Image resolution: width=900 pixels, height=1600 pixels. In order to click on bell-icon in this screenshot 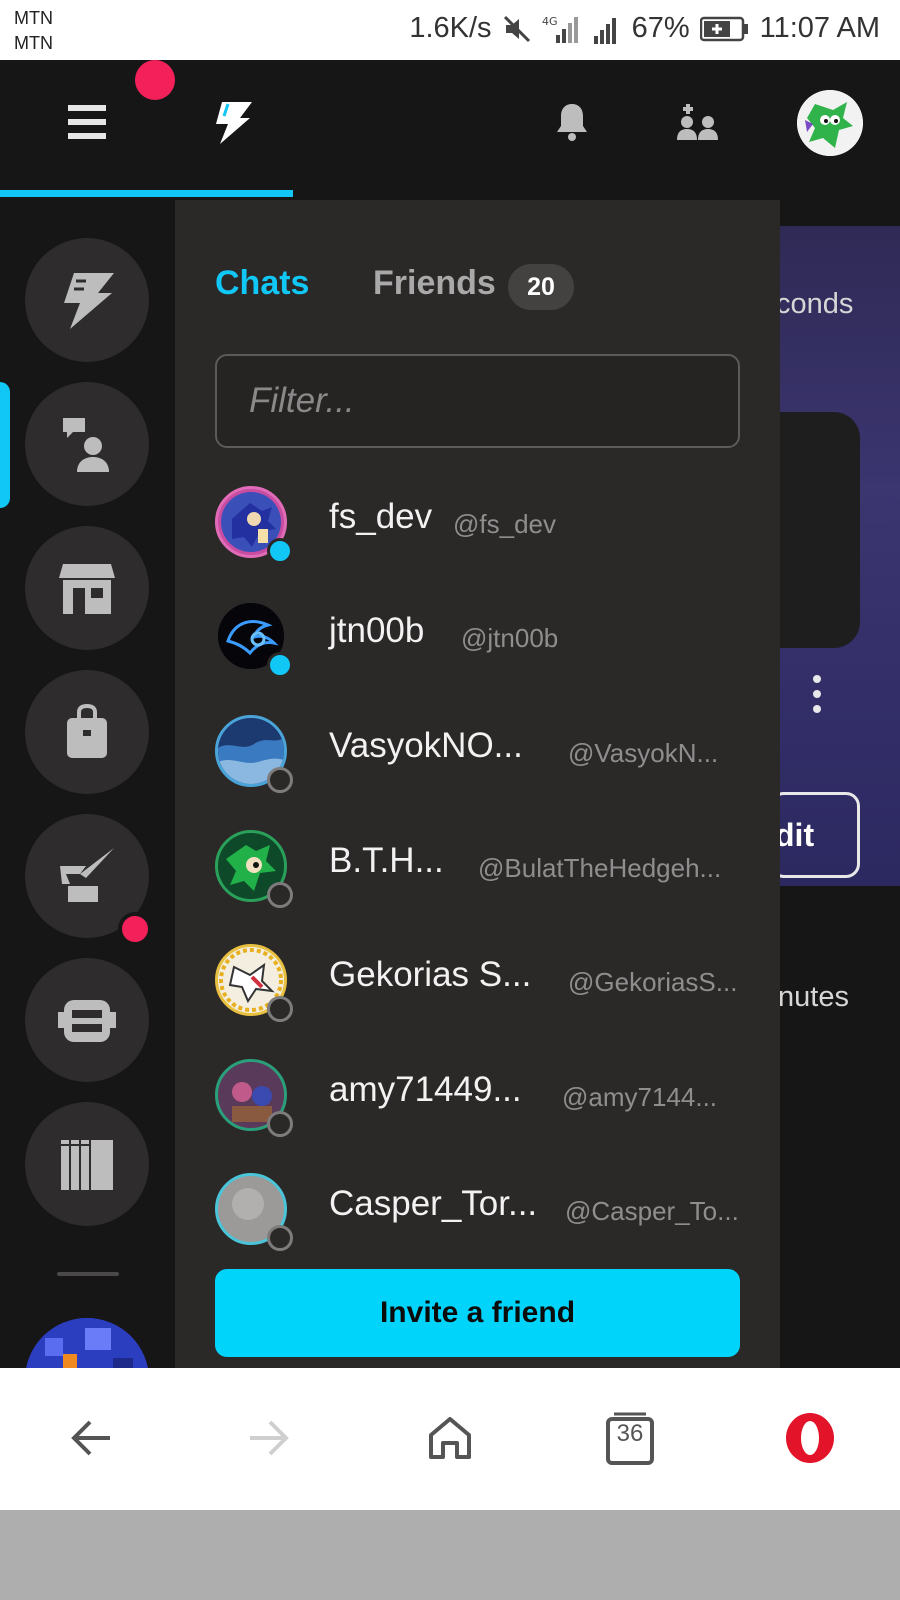, I will do `click(572, 122)`.